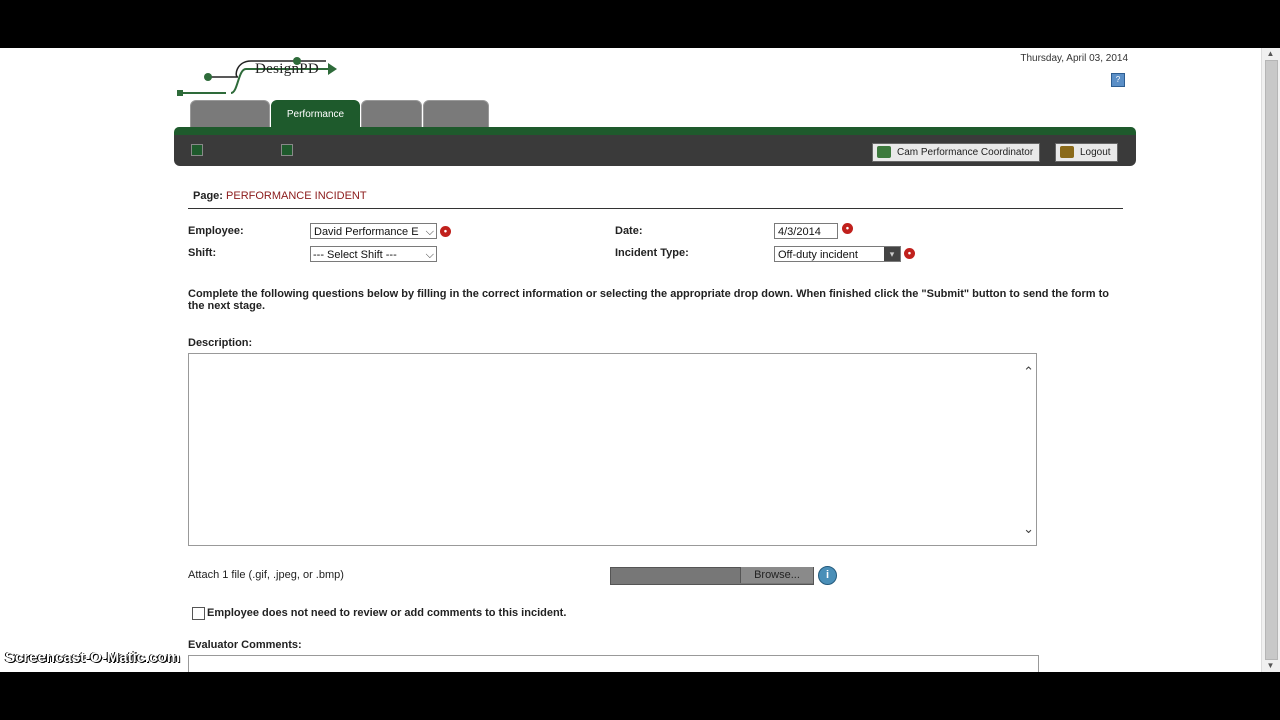 The height and width of the screenshot is (720, 1280). I want to click on date-value: 4/3/2014, so click(799, 232).